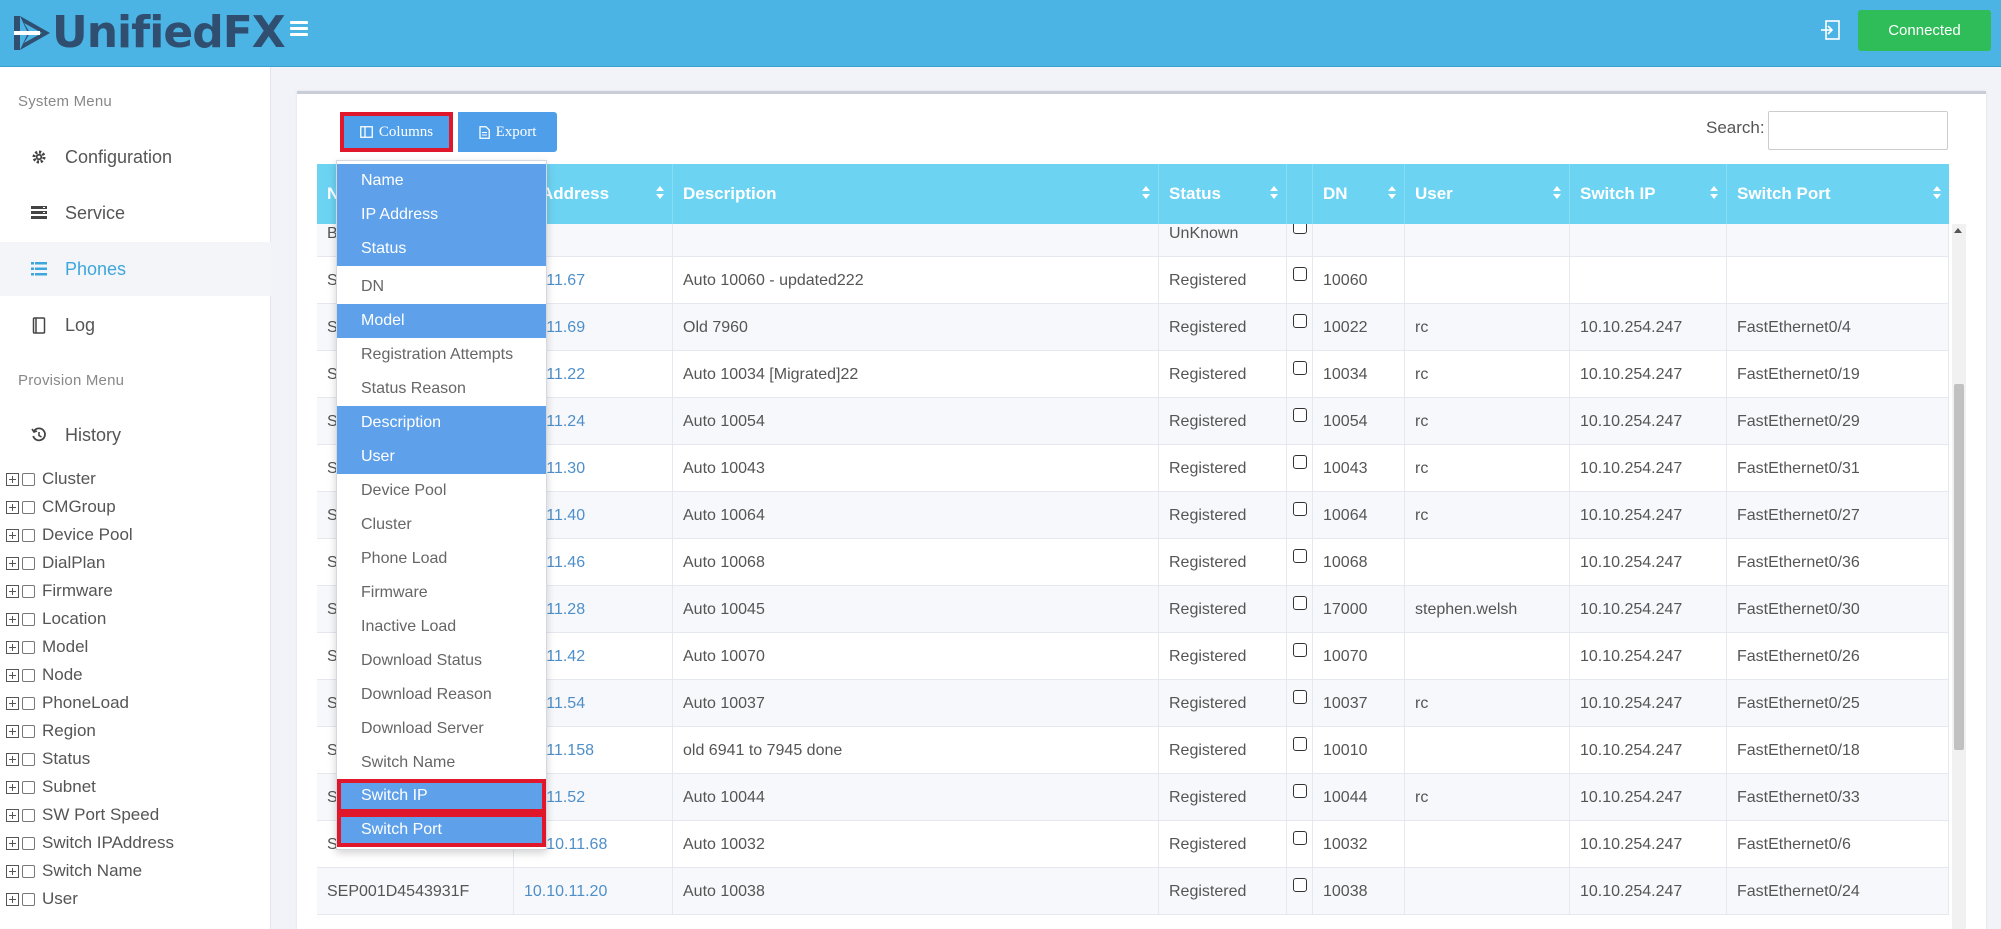 The image size is (2001, 929). I want to click on table-scrollbar, so click(1959, 576).